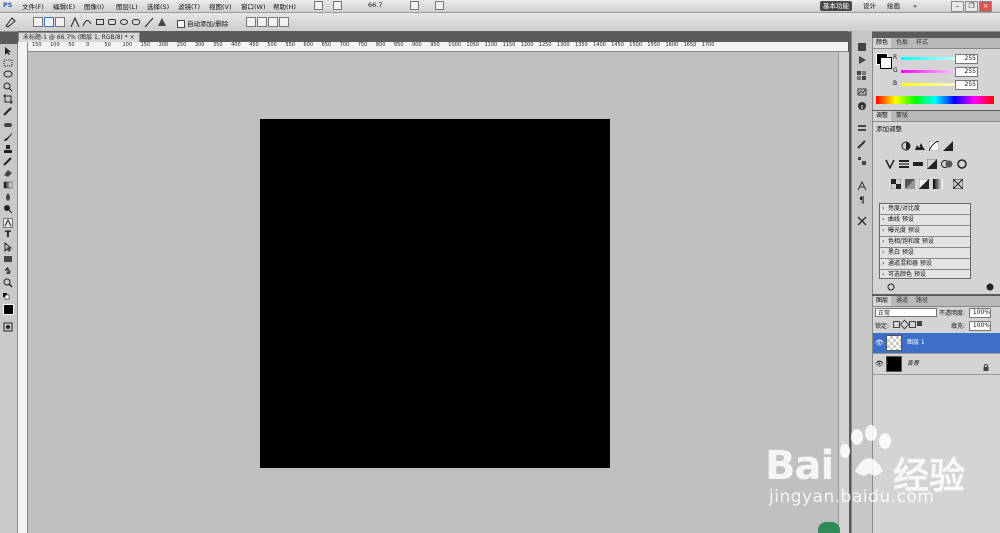 This screenshot has width=1000, height=533. I want to click on layer-name: 图层 1, so click(916, 343).